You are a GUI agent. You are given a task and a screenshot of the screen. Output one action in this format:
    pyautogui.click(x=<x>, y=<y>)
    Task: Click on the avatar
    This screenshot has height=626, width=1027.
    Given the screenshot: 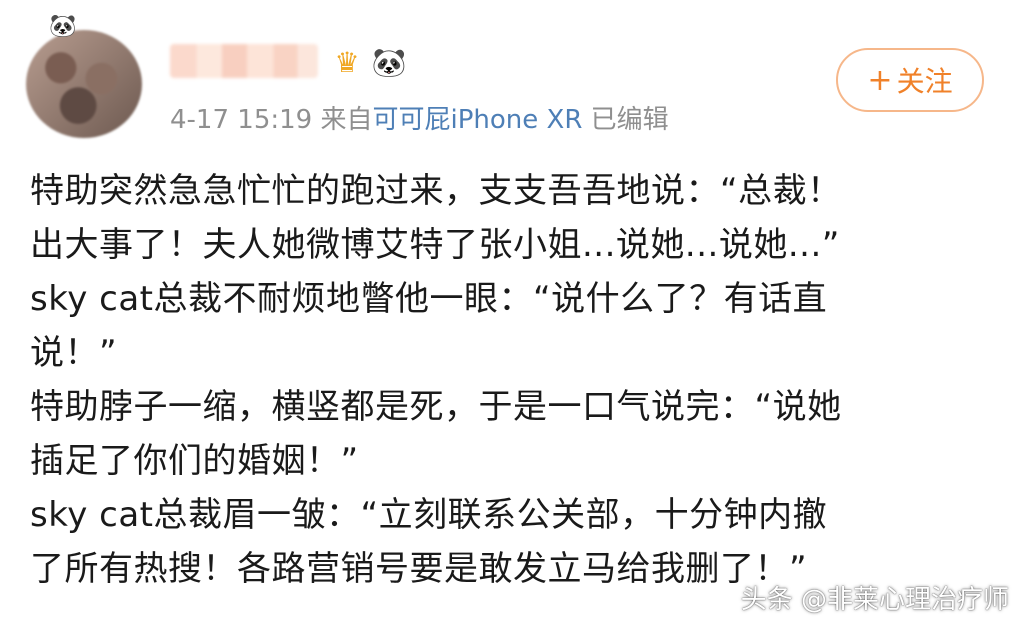 What is the action you would take?
    pyautogui.click(x=84, y=84)
    